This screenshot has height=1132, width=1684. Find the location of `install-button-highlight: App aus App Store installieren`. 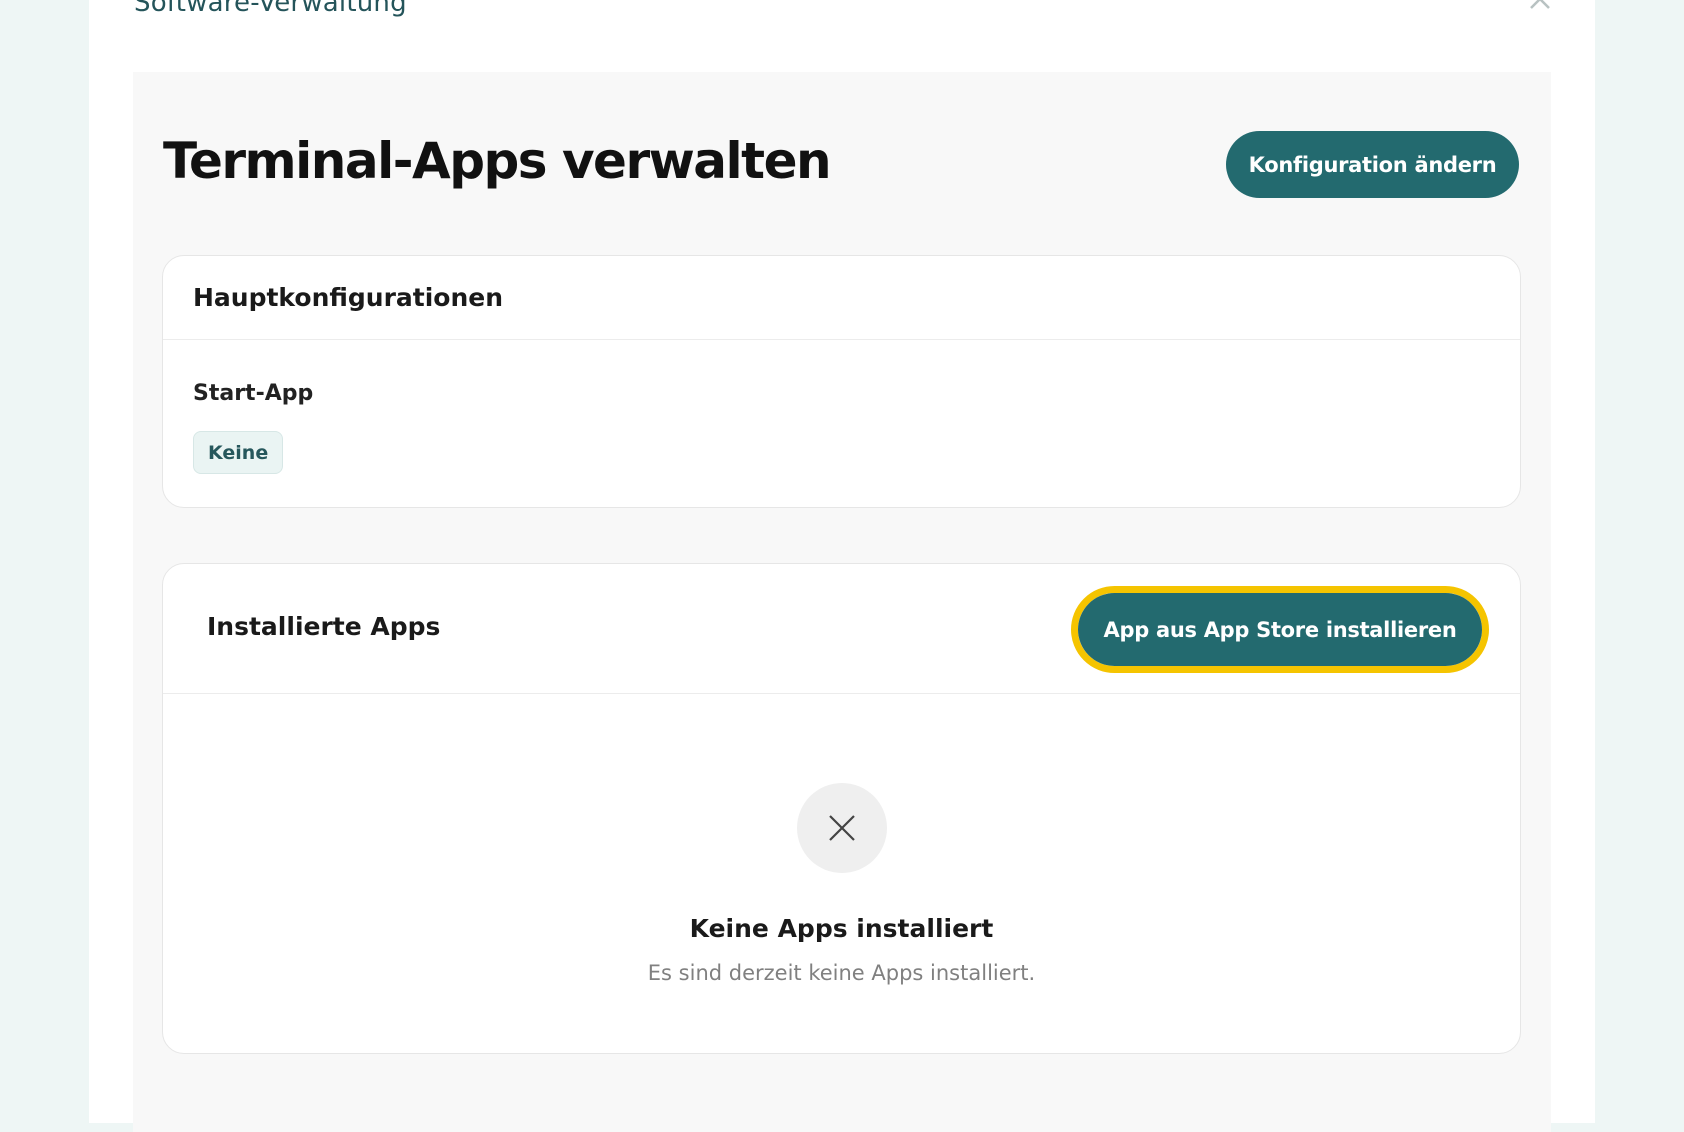

install-button-highlight: App aus App Store installieren is located at coordinates (1280, 629).